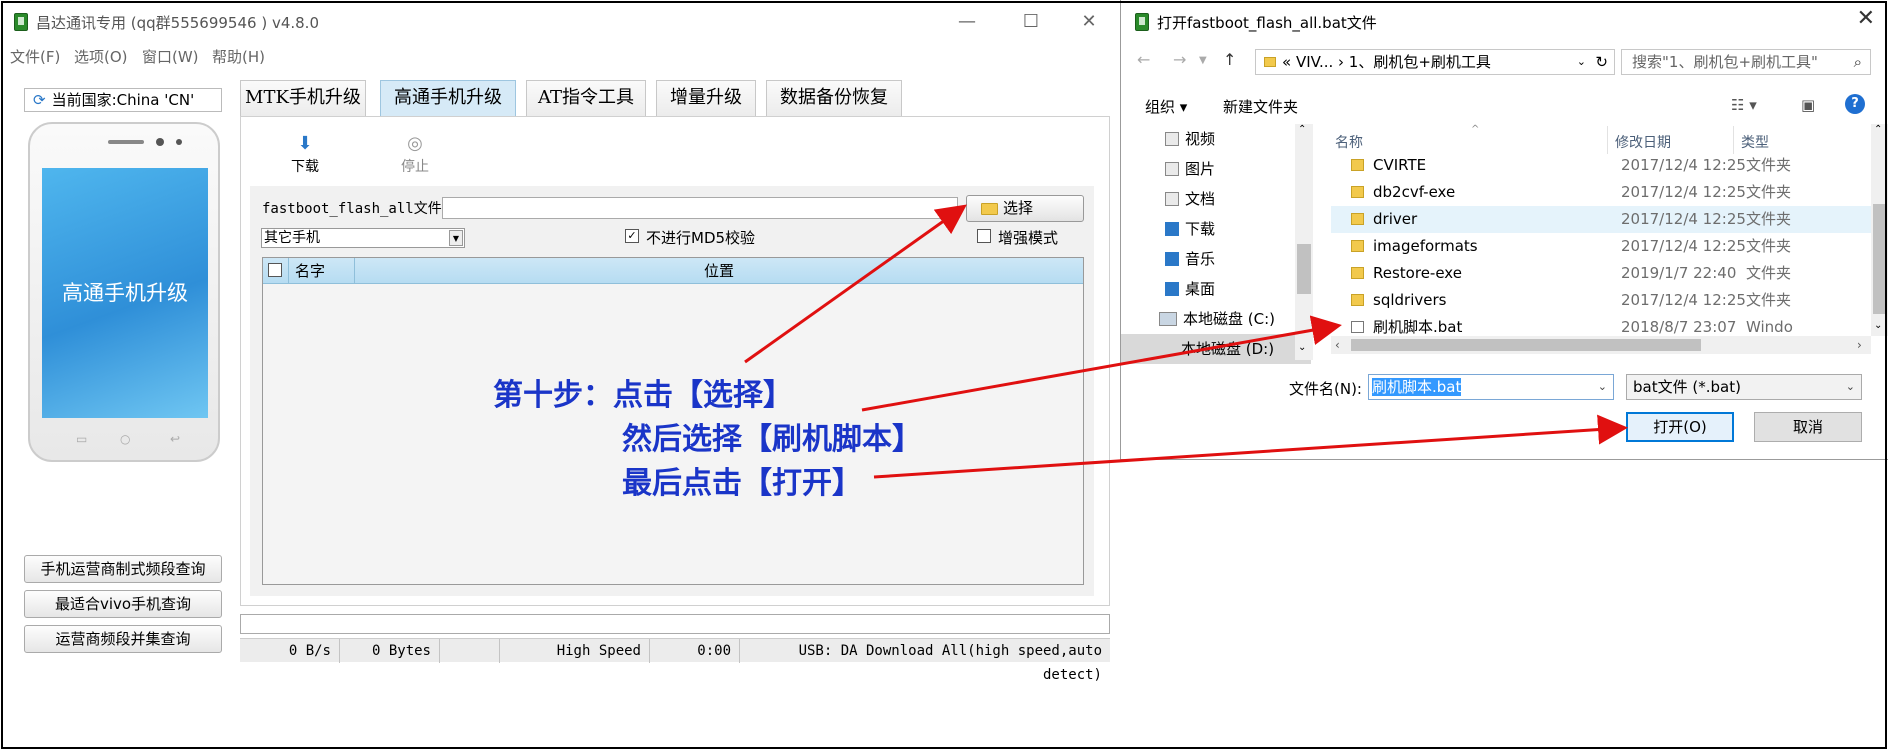 This screenshot has width=1888, height=750. Describe the element at coordinates (238, 56) in the screenshot. I see `menu-help: 帮助(H)` at that location.